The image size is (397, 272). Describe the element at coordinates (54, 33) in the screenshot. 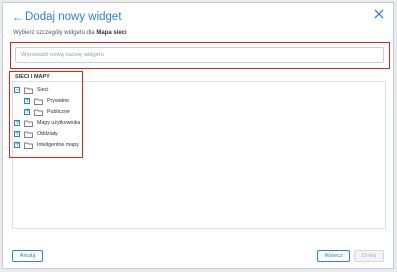

I see `subtitle-text: Wybierz szczegóły widgetu dla` at that location.